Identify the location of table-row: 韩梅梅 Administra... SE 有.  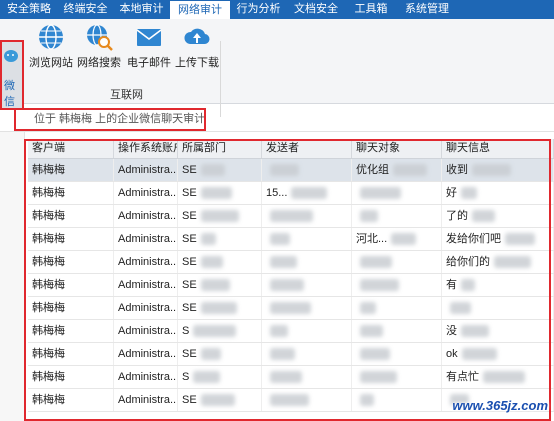
(291, 285).